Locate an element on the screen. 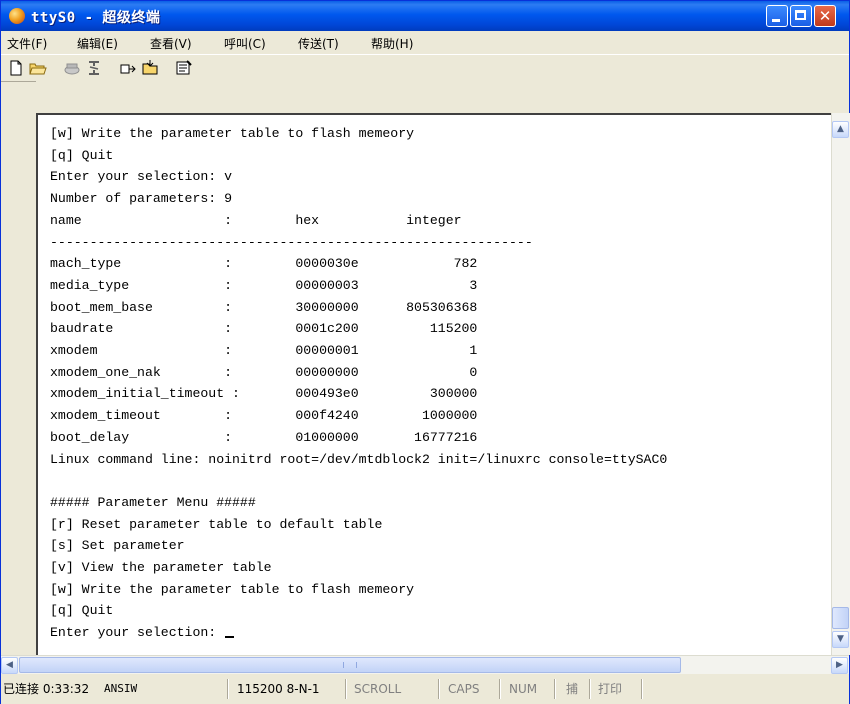 Image resolution: width=850 pixels, height=704 pixels. status-num: NUM is located at coordinates (523, 689).